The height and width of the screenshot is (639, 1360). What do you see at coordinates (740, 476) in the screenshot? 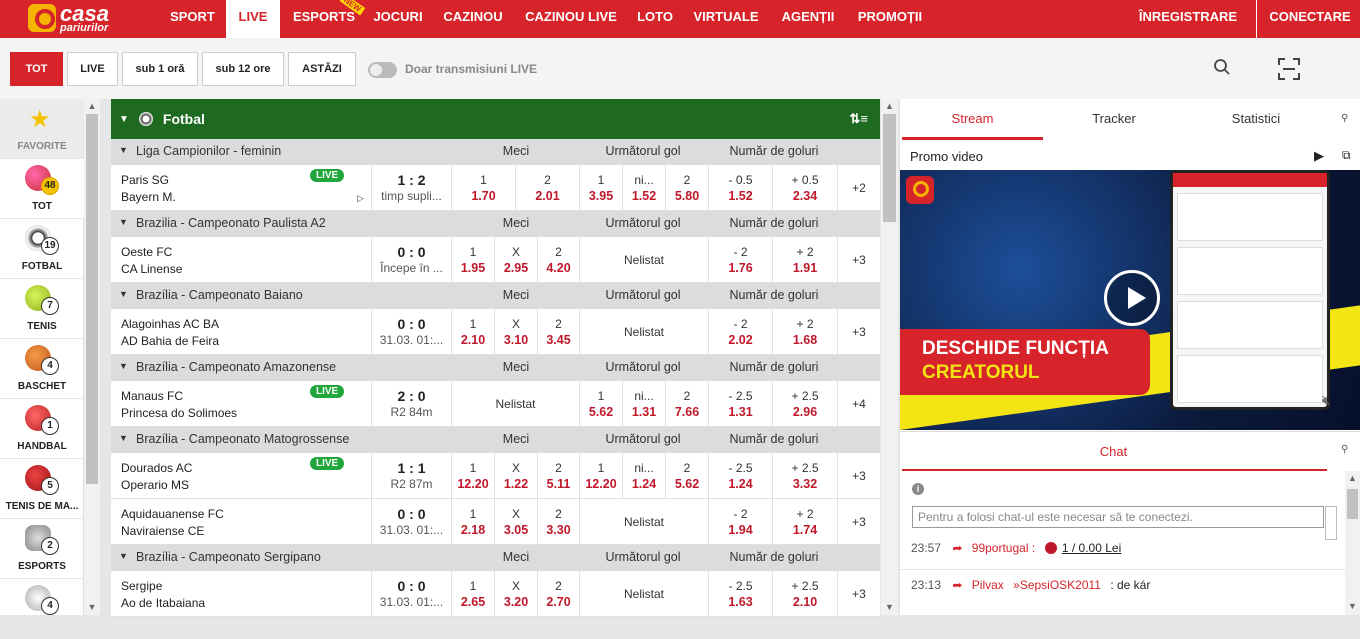
I see `odd-button: - 2.5 1.24` at bounding box center [740, 476].